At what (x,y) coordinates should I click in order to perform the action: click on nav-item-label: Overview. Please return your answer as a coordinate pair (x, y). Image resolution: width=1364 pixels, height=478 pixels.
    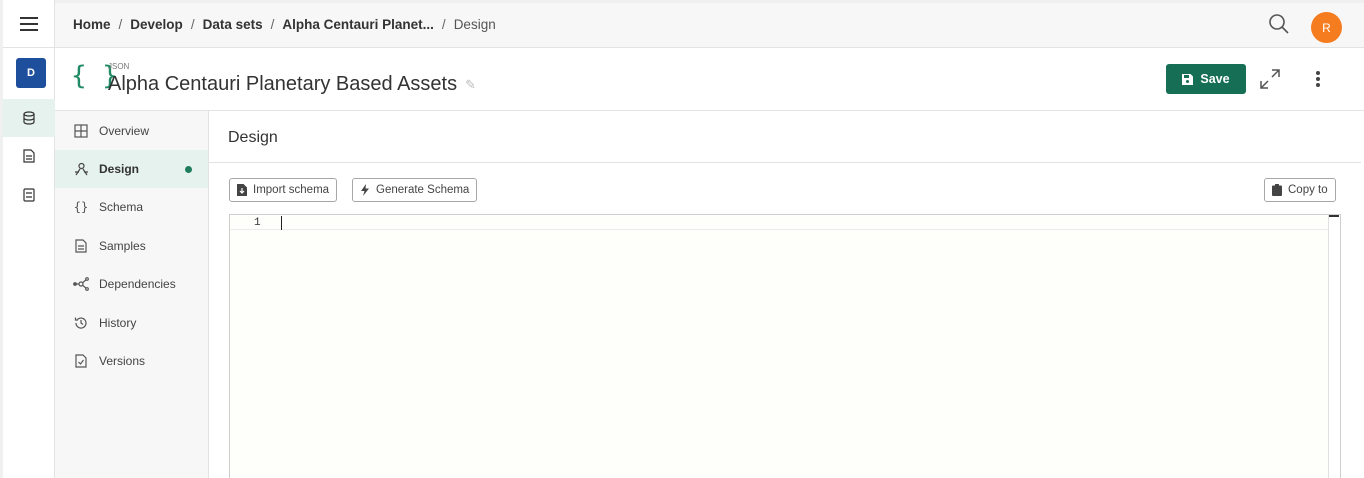
    Looking at the image, I should click on (124, 131).